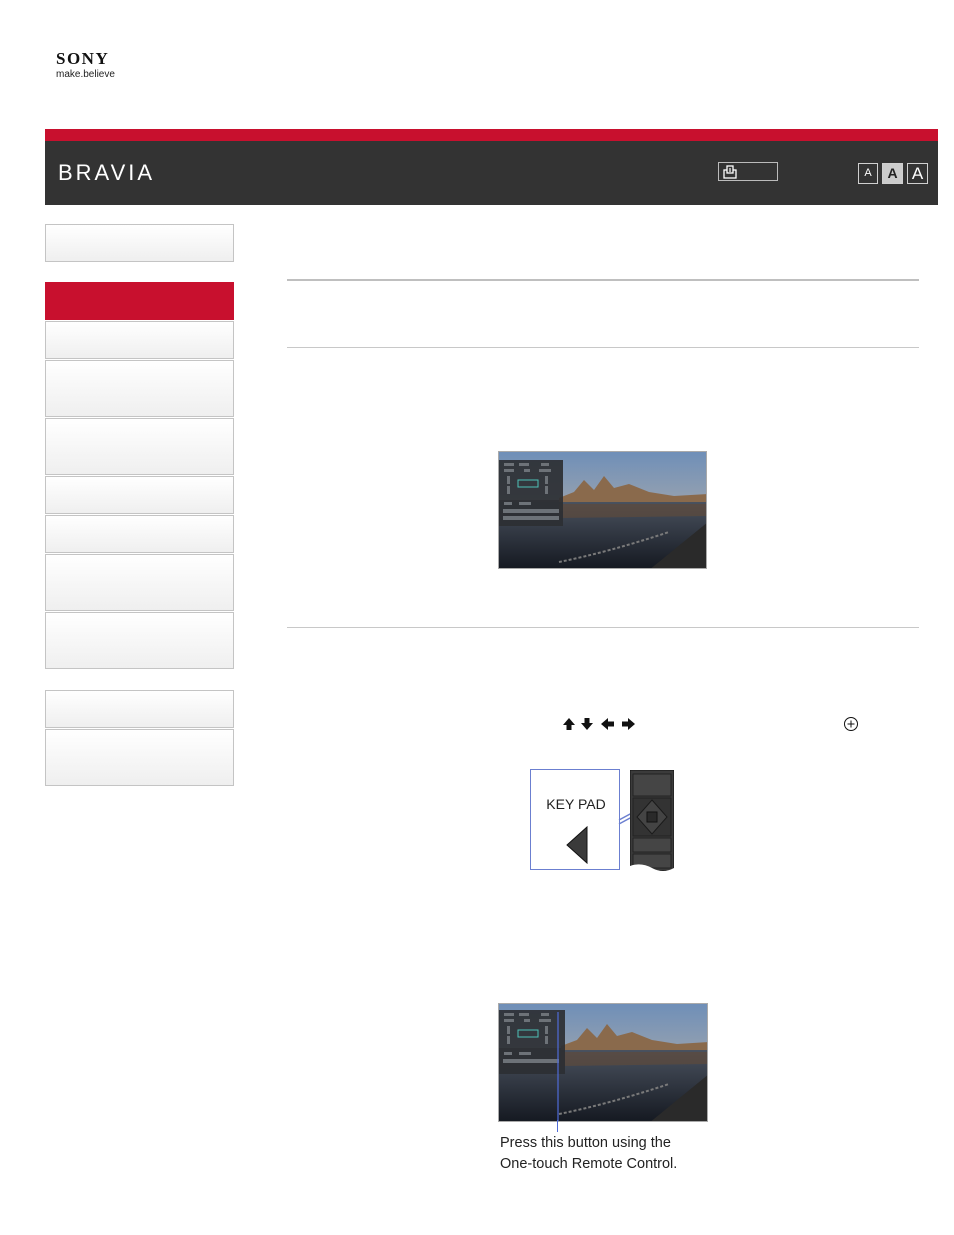 Image resolution: width=954 pixels, height=1235 pixels. Describe the element at coordinates (748, 171) in the screenshot. I see `print-button` at that location.